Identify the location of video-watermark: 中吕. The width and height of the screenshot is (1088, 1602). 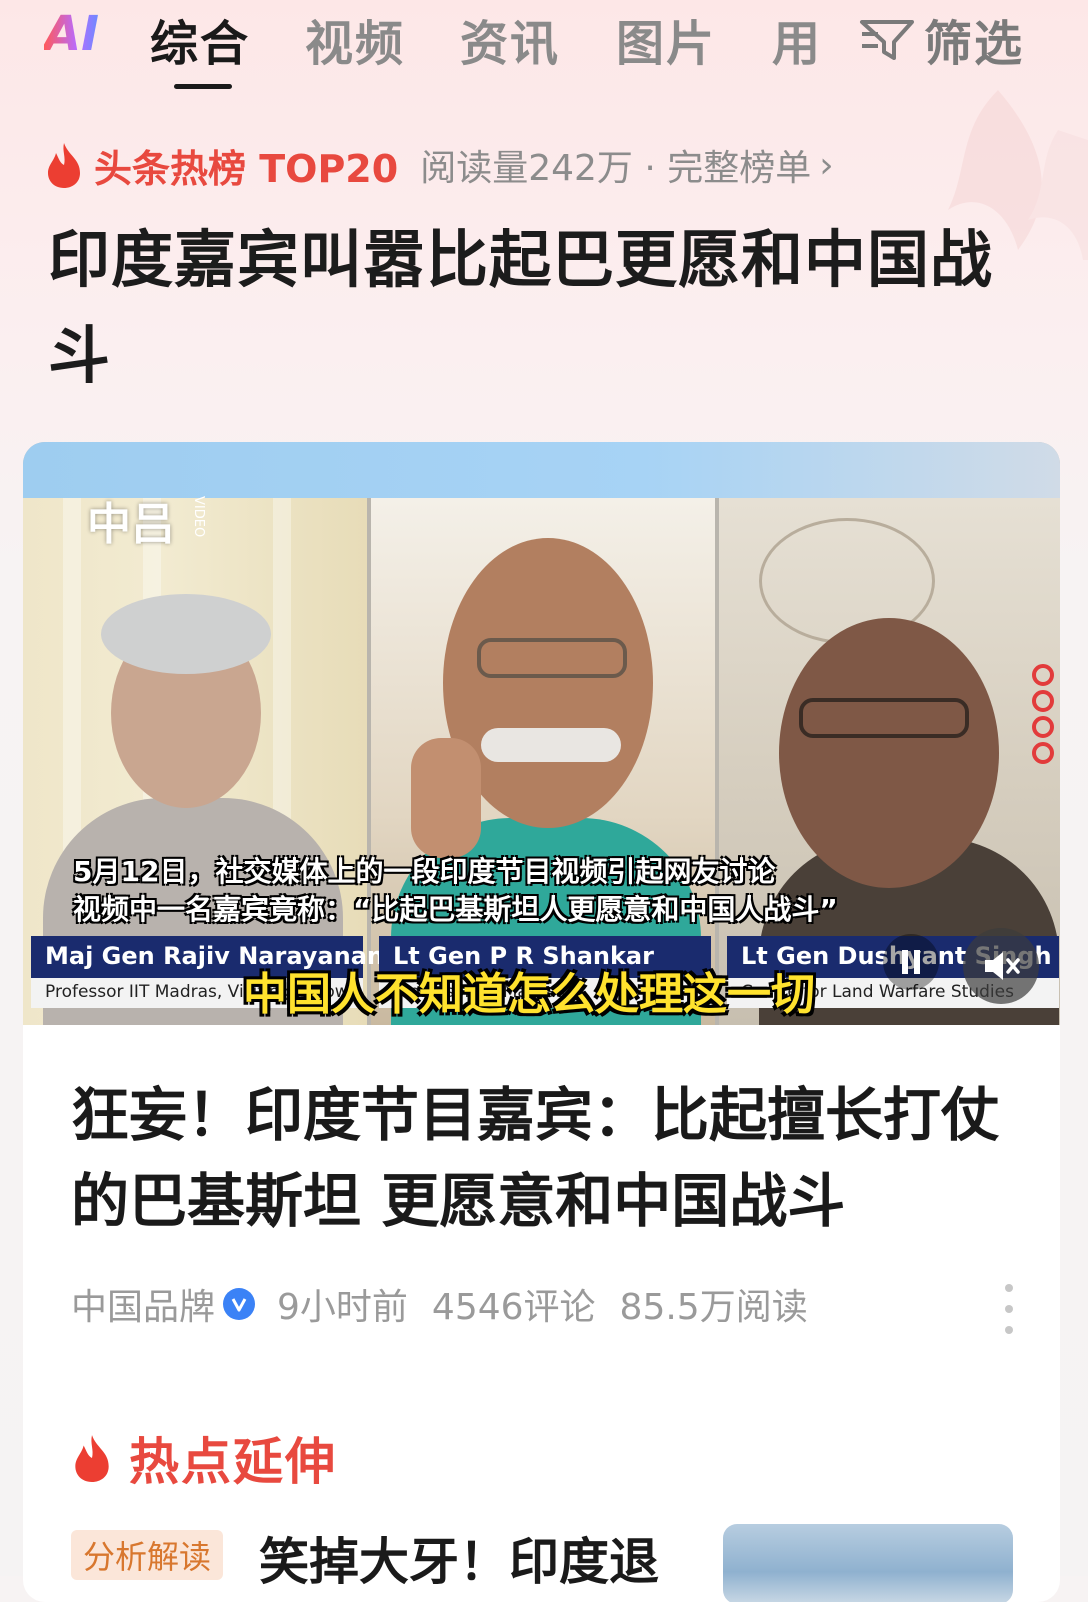
(131, 524).